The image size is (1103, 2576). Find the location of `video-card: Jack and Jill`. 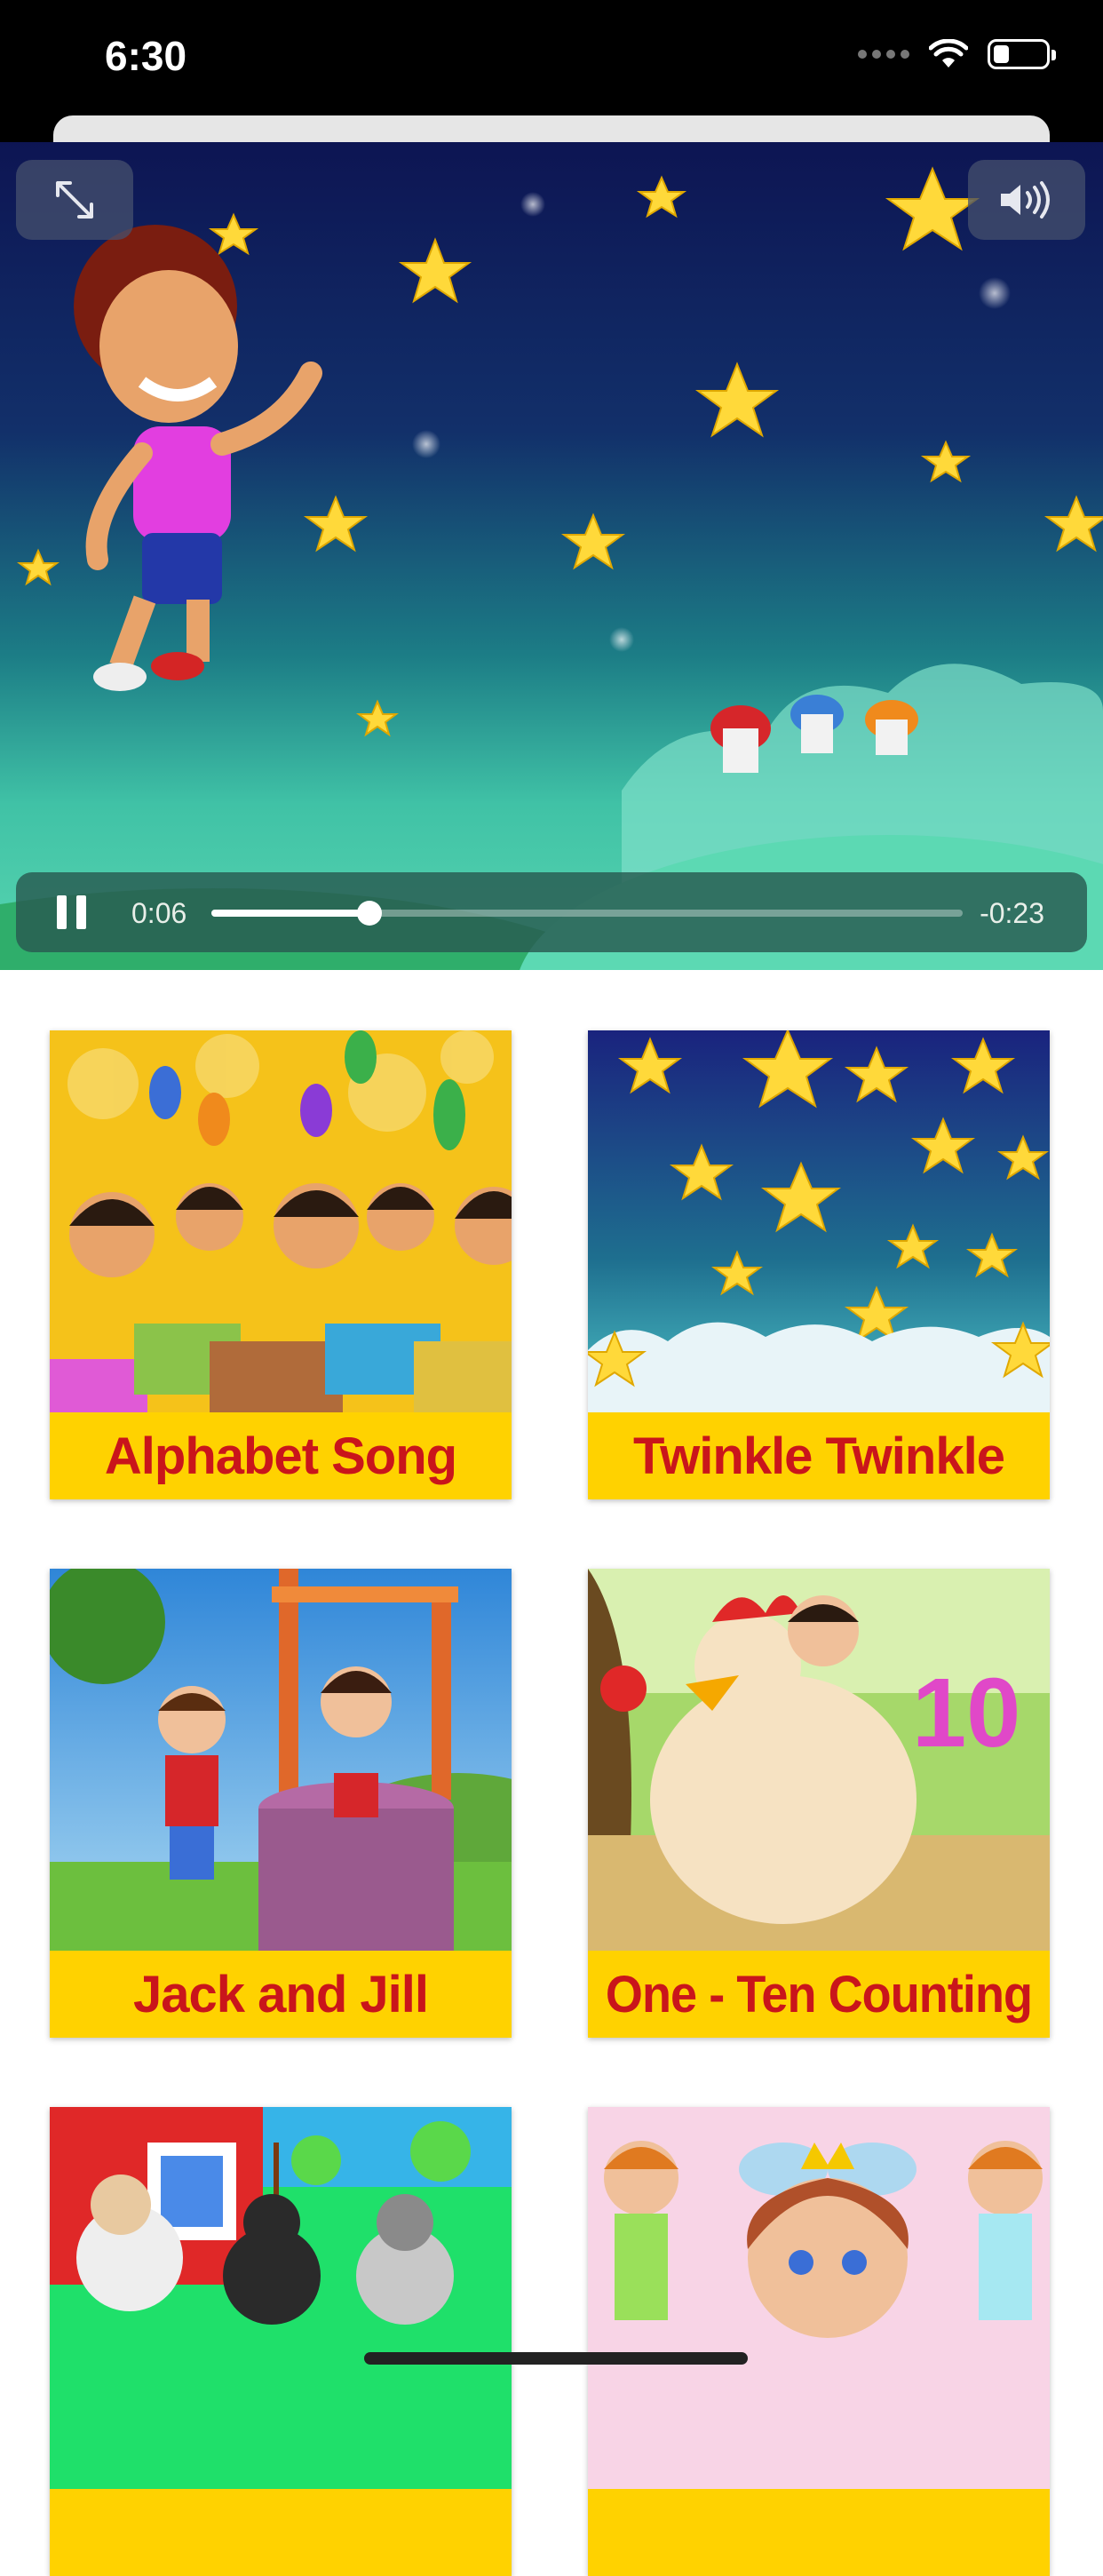

video-card: Jack and Jill is located at coordinates (281, 1803).